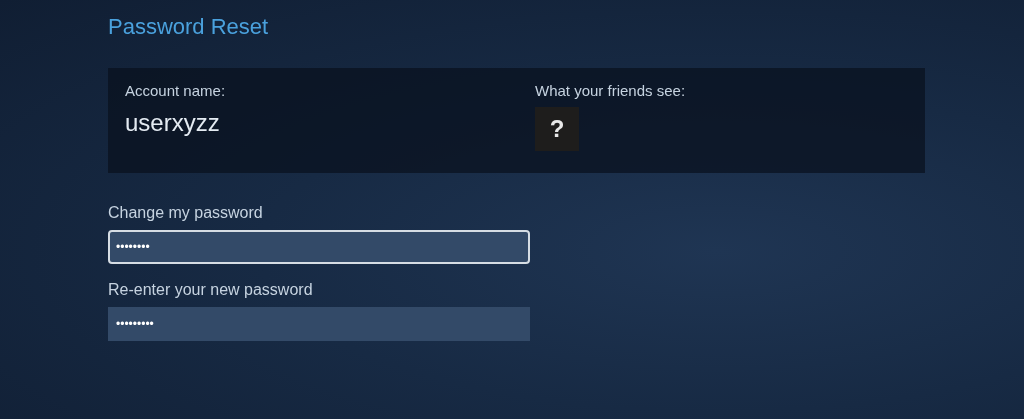  Describe the element at coordinates (319, 324) in the screenshot. I see `password-field: •••••••••` at that location.